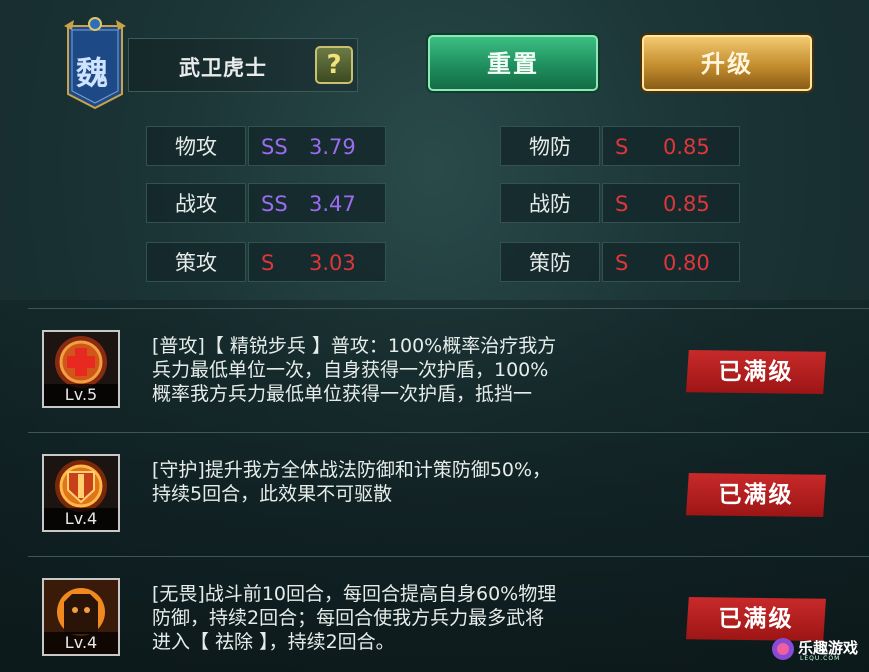 This screenshot has height=672, width=869. I want to click on skill-desc-line: [无畏]战斗前10回合，每回合提高自身60%物理, so click(354, 594).